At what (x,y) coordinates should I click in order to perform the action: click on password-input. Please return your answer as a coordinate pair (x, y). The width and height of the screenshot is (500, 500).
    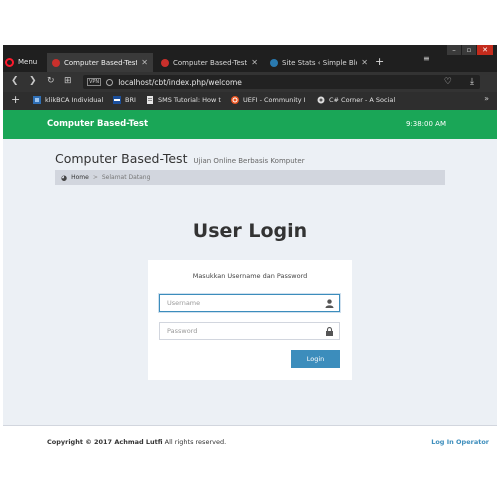
    Looking at the image, I should click on (242, 331).